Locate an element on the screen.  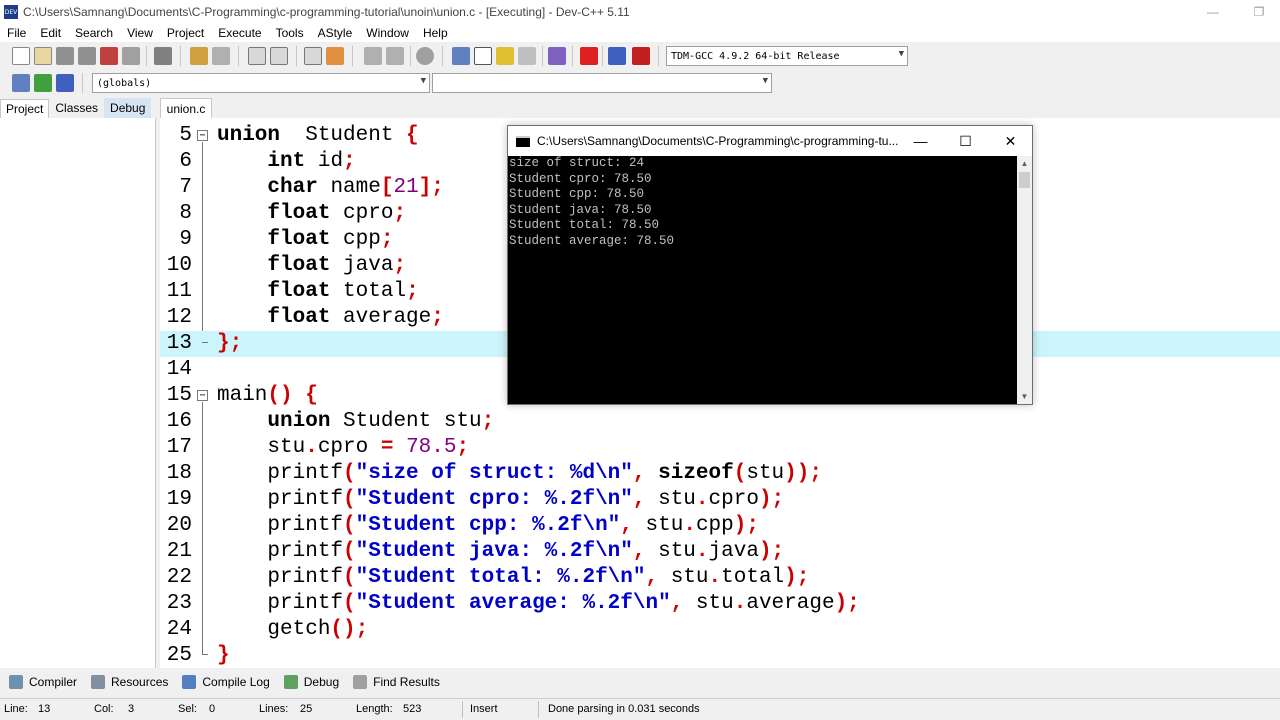
code-token: Student is located at coordinates (343, 135).